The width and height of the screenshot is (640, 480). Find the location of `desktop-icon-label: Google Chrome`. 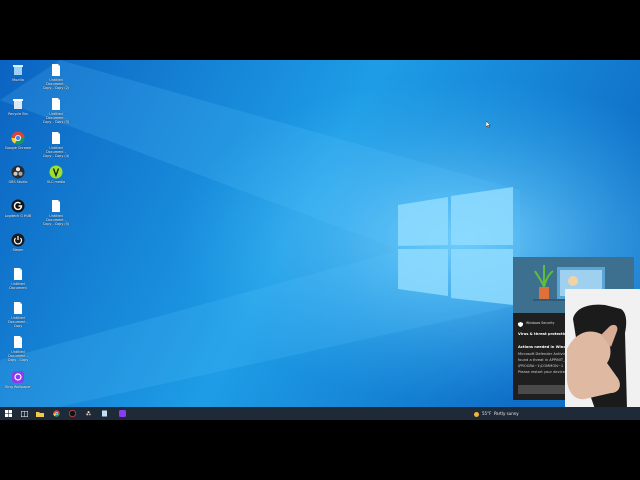

desktop-icon-label: Google Chrome is located at coordinates (18, 148).